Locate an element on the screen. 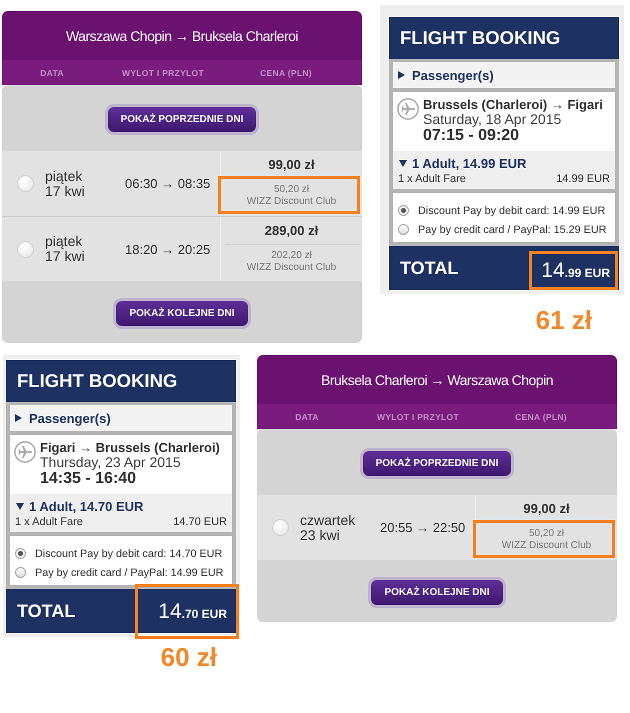 The width and height of the screenshot is (630, 713). payment-option-label: Discount Pay by debit card: 14.99 EUR is located at coordinates (512, 210).